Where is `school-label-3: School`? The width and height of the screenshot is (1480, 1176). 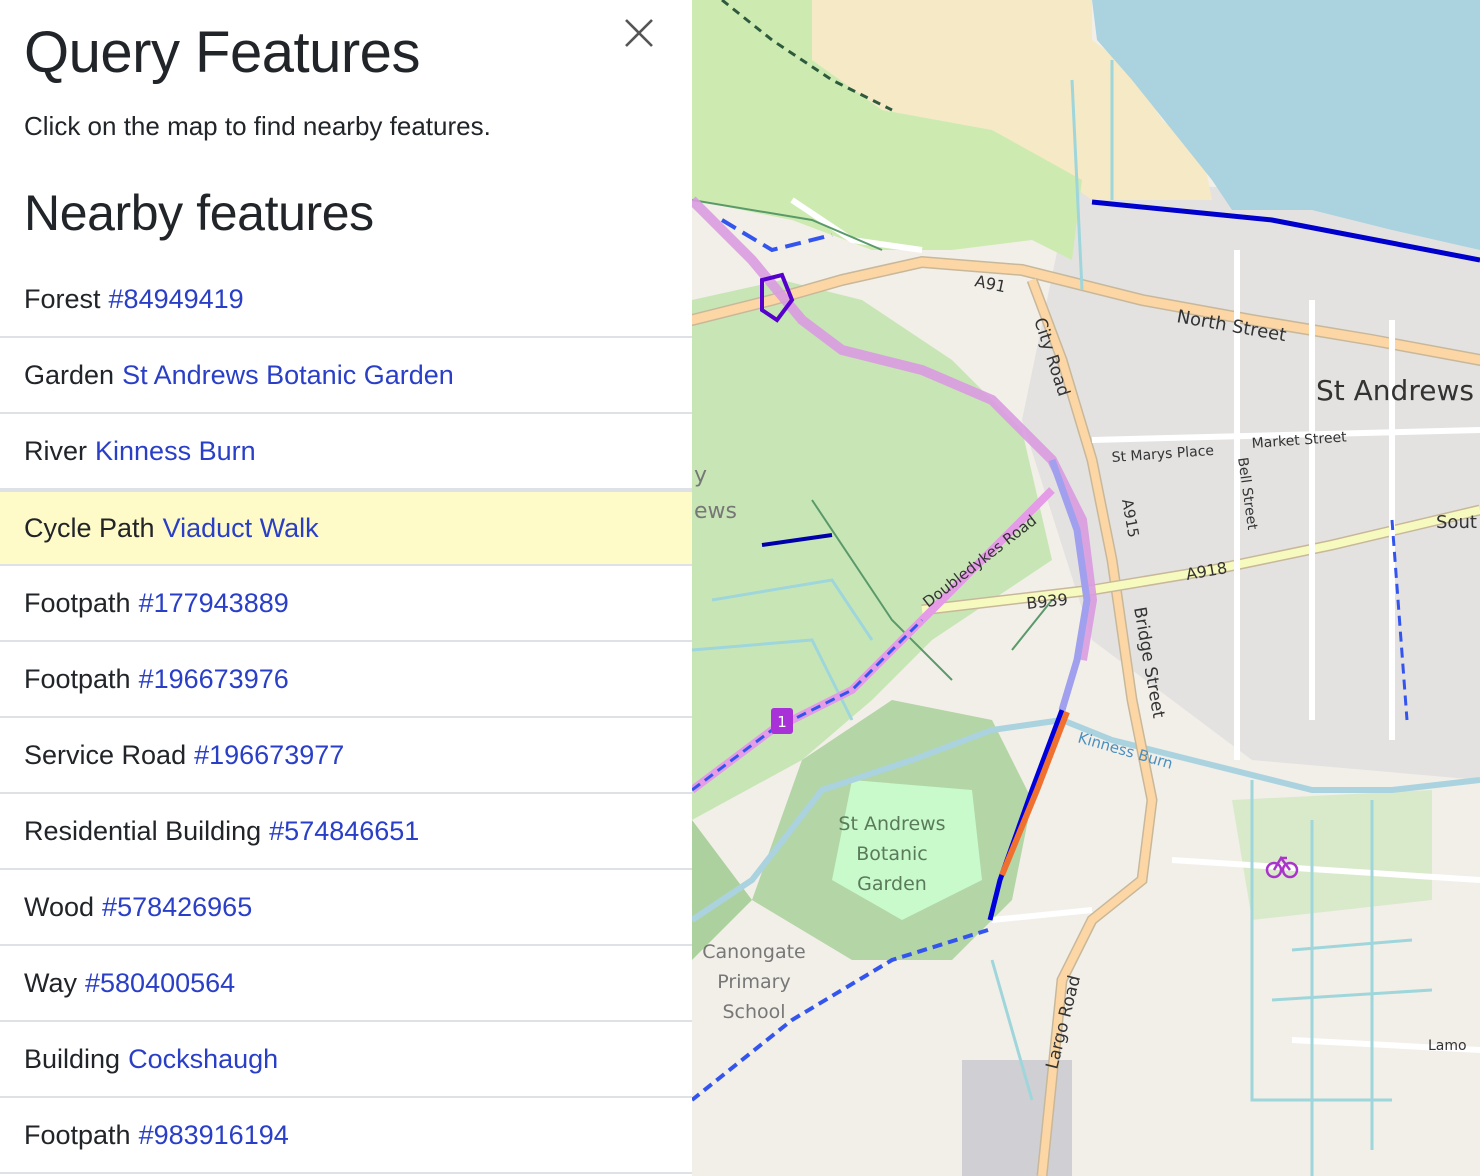 school-label-3: School is located at coordinates (753, 1012).